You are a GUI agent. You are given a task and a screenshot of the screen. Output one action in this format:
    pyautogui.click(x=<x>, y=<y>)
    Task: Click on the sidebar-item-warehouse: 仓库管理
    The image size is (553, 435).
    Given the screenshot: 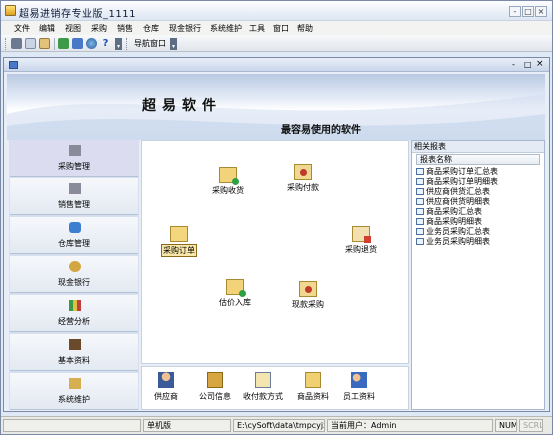 What is the action you would take?
    pyautogui.click(x=74, y=235)
    